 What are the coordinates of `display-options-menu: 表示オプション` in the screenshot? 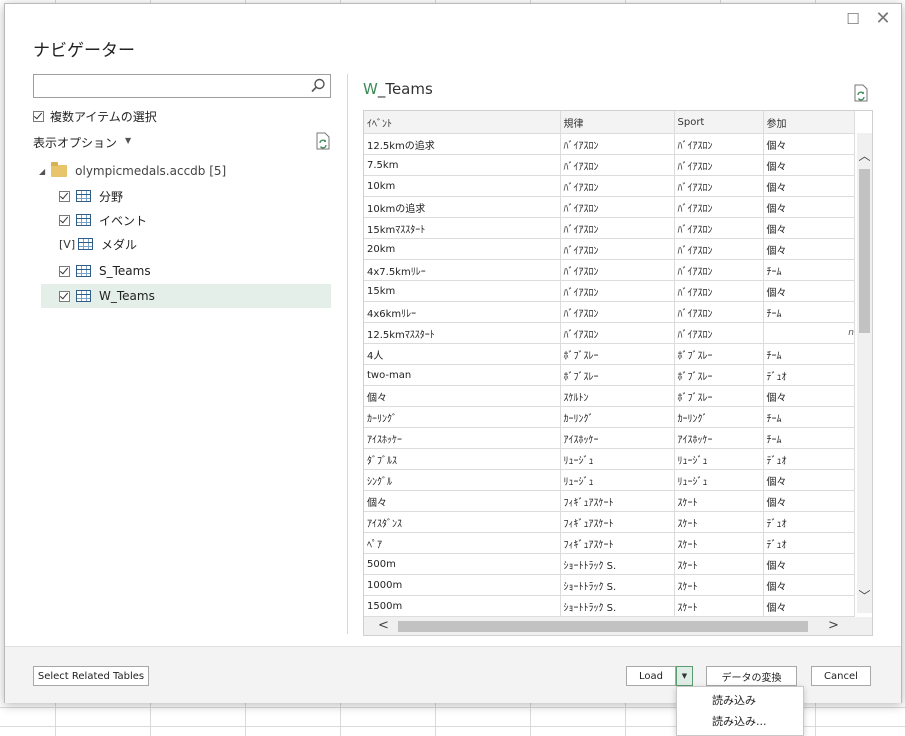 It's located at (75, 142).